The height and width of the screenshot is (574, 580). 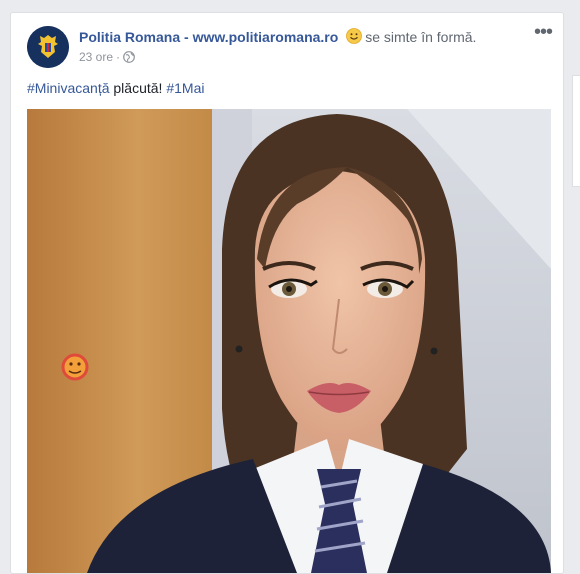 What do you see at coordinates (75, 367) in the screenshot?
I see `photo-sticker-emoji` at bounding box center [75, 367].